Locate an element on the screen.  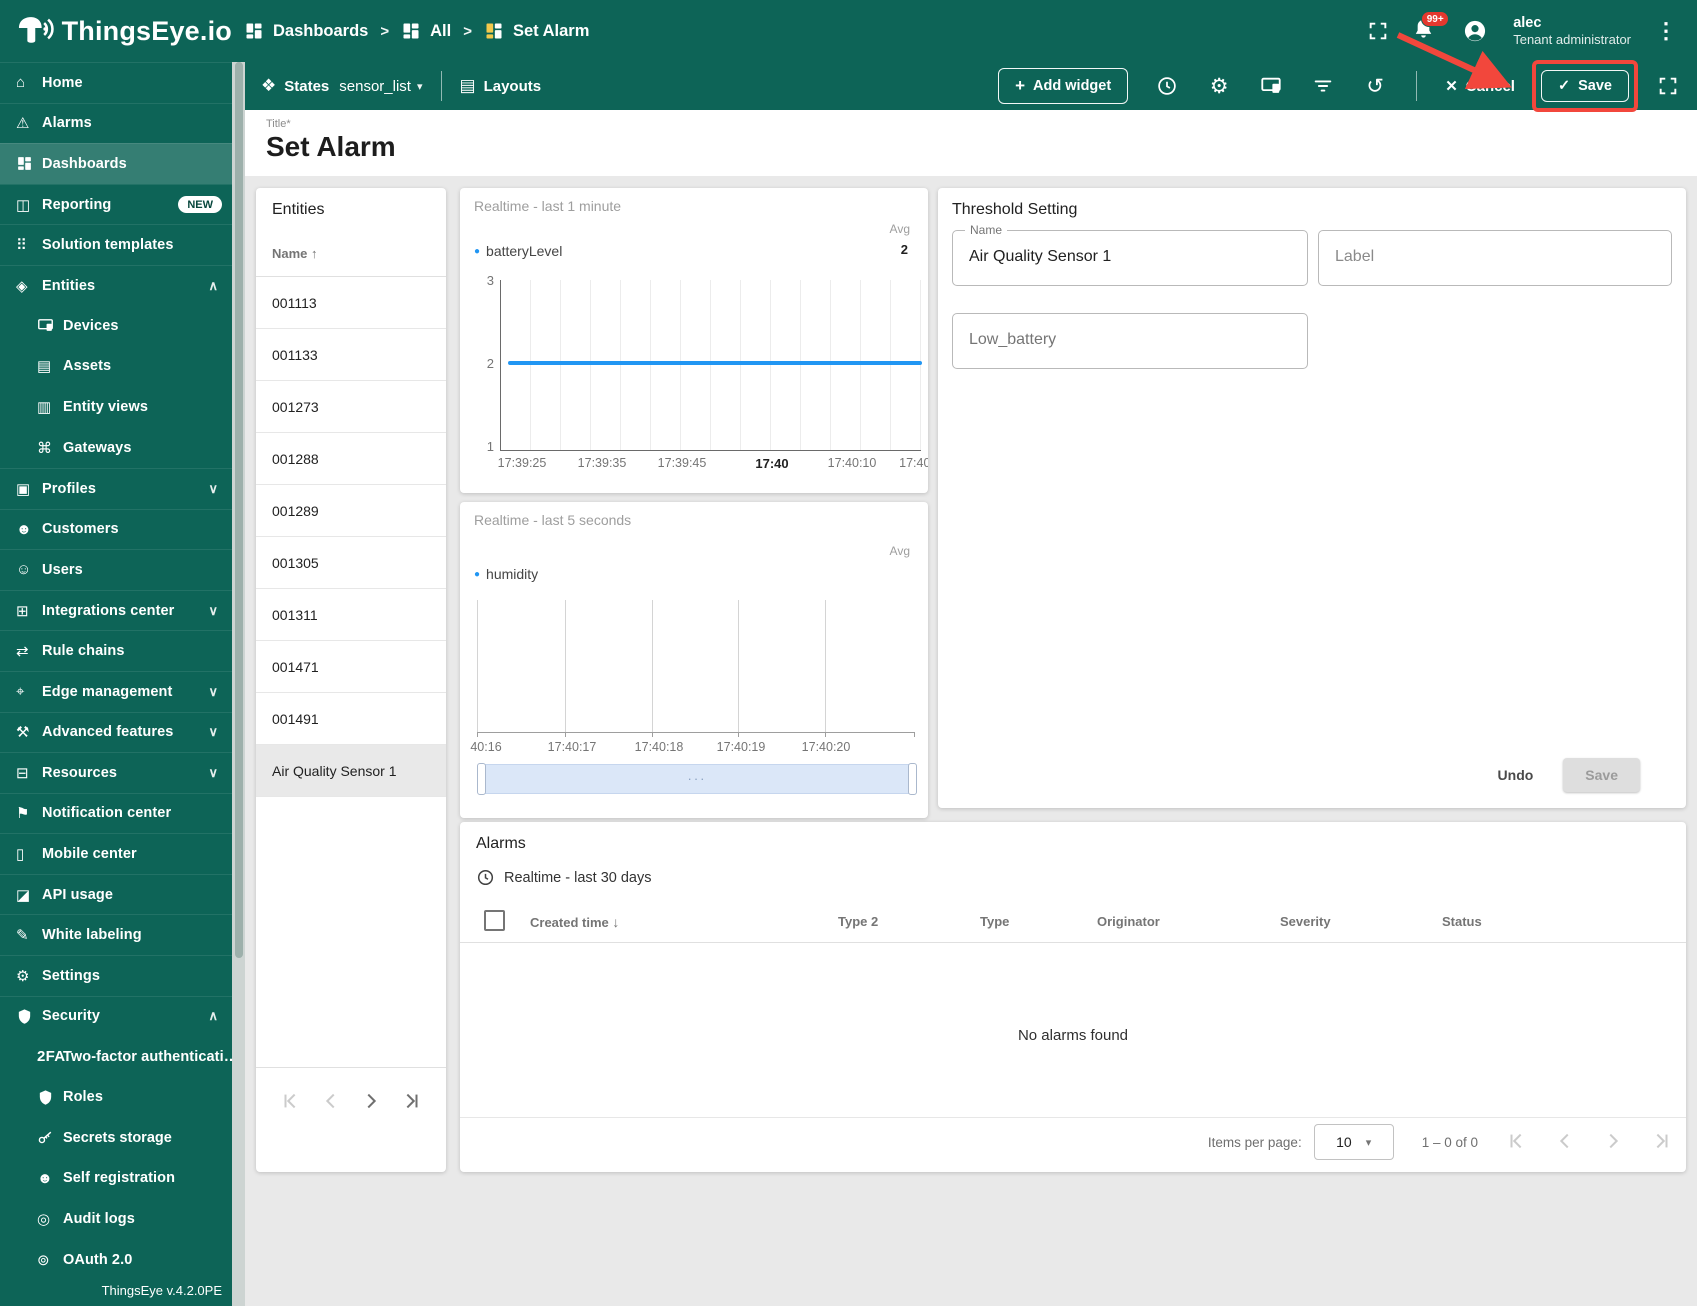
filter-icon is located at coordinates (1323, 86).